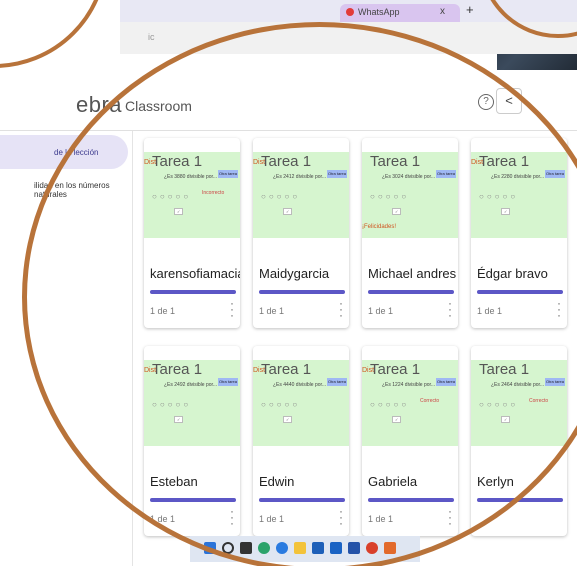 Image resolution: width=577 pixels, height=566 pixels. I want to click on sidebar-item-divisibility: ilidad en los números naturales, so click(83, 190).